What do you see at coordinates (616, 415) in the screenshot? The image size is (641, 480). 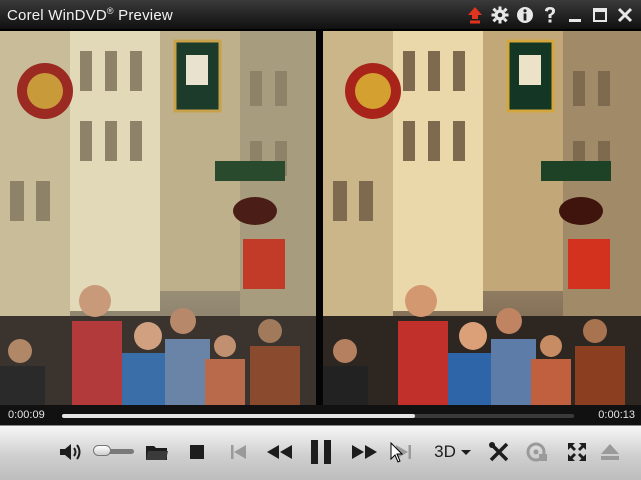 I see `total-time: 0:00:13` at bounding box center [616, 415].